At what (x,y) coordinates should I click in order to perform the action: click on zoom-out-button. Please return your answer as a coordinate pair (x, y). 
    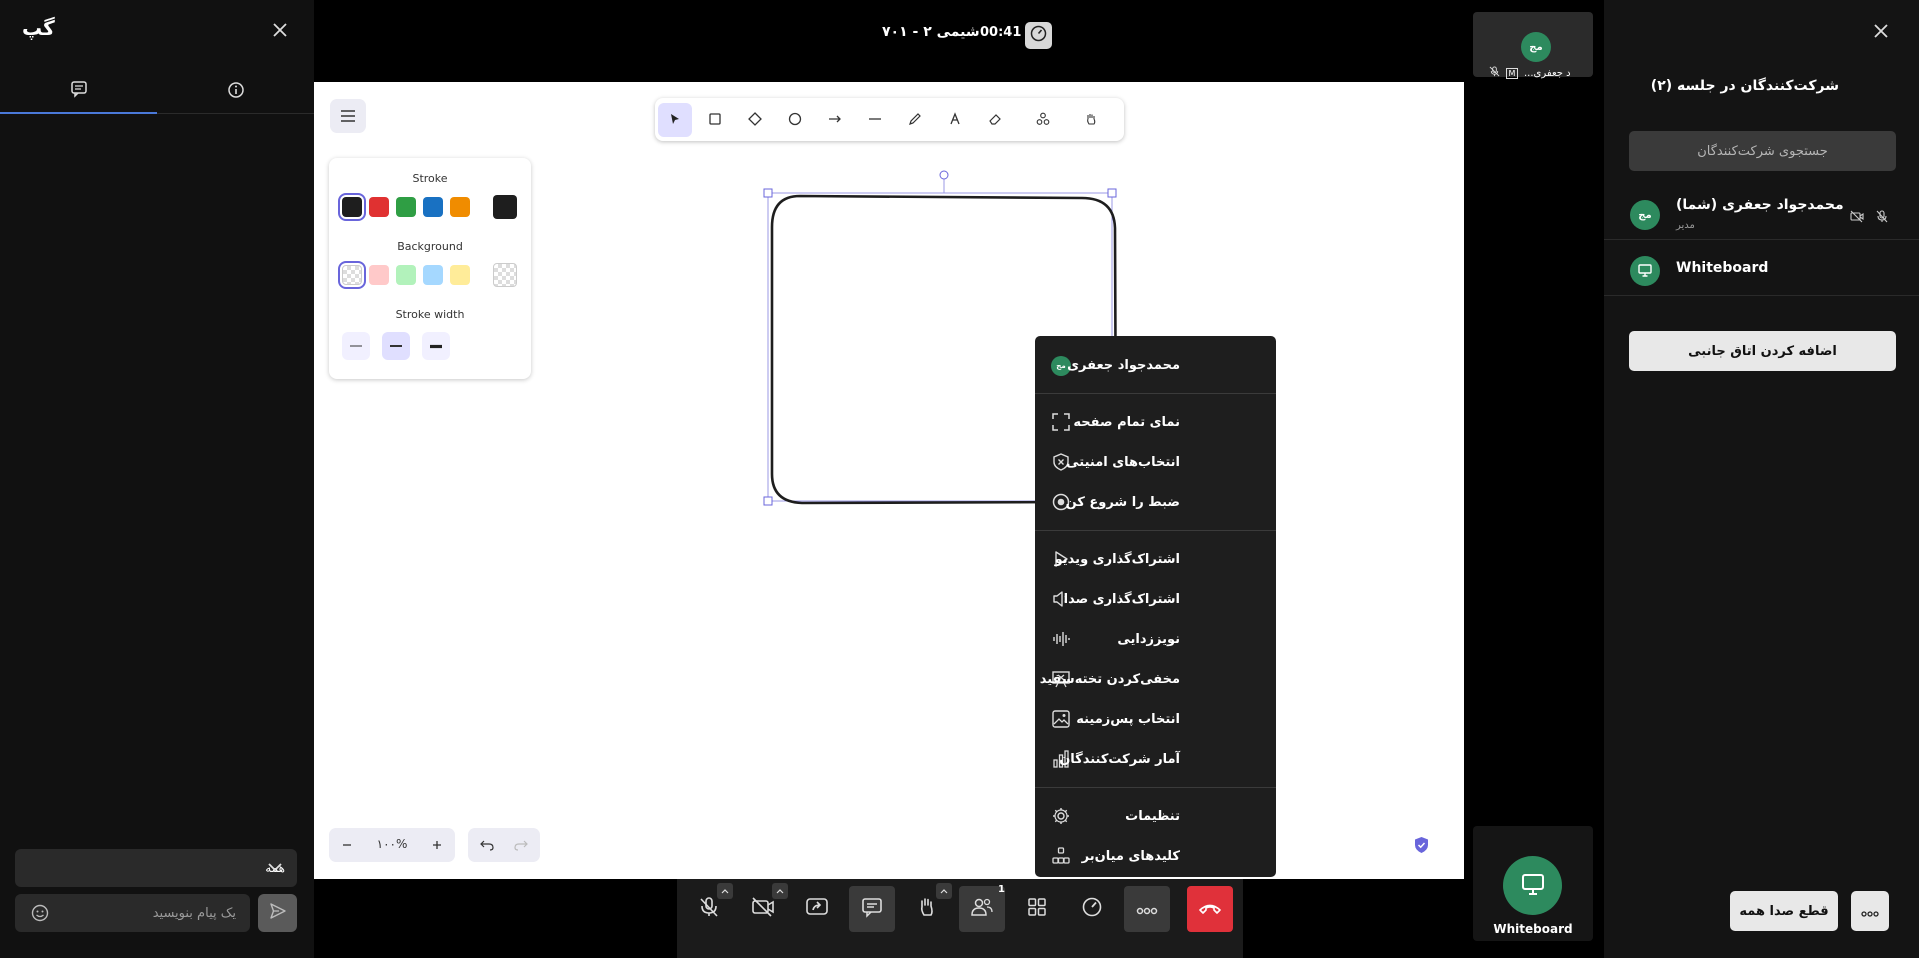
    Looking at the image, I should click on (347, 845).